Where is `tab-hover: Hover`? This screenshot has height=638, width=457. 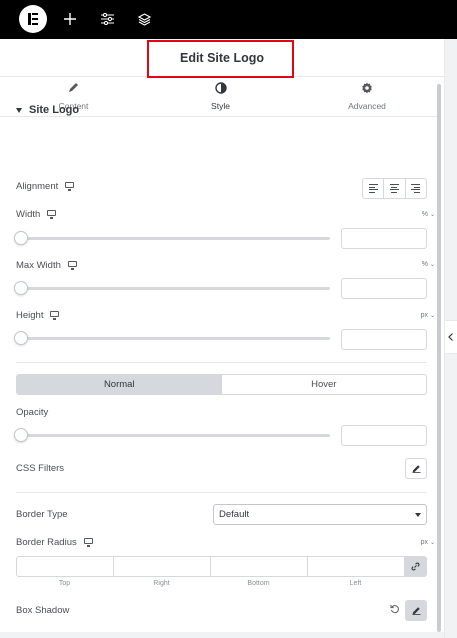 tab-hover: Hover is located at coordinates (324, 384).